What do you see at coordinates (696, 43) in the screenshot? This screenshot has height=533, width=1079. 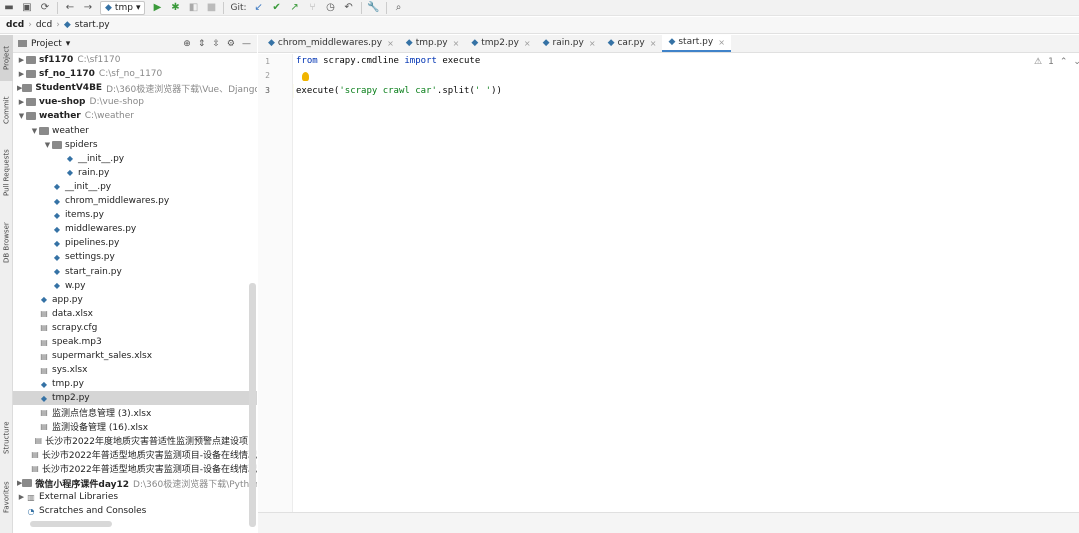 I see `editor-tab: ◆ start.py ×` at bounding box center [696, 43].